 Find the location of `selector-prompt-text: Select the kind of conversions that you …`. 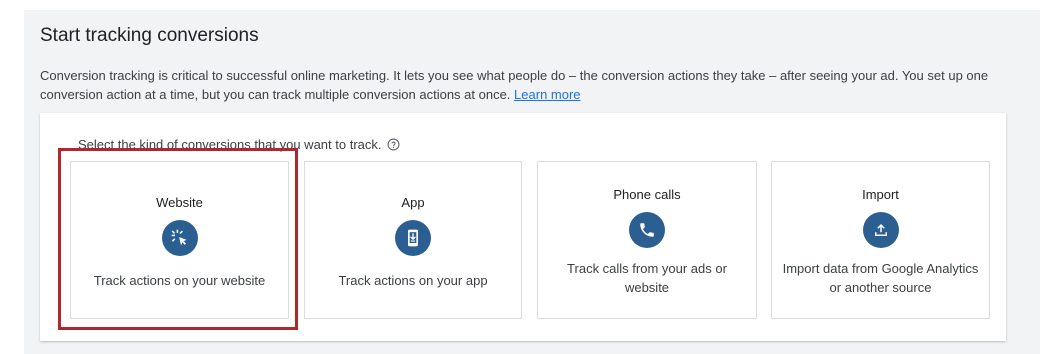

selector-prompt-text: Select the kind of conversions that you … is located at coordinates (230, 144).